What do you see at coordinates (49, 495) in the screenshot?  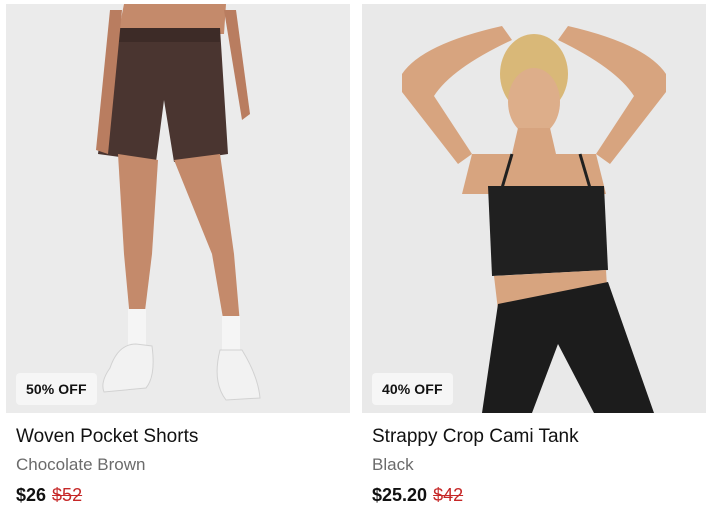 I see `price-row: $26 $52` at bounding box center [49, 495].